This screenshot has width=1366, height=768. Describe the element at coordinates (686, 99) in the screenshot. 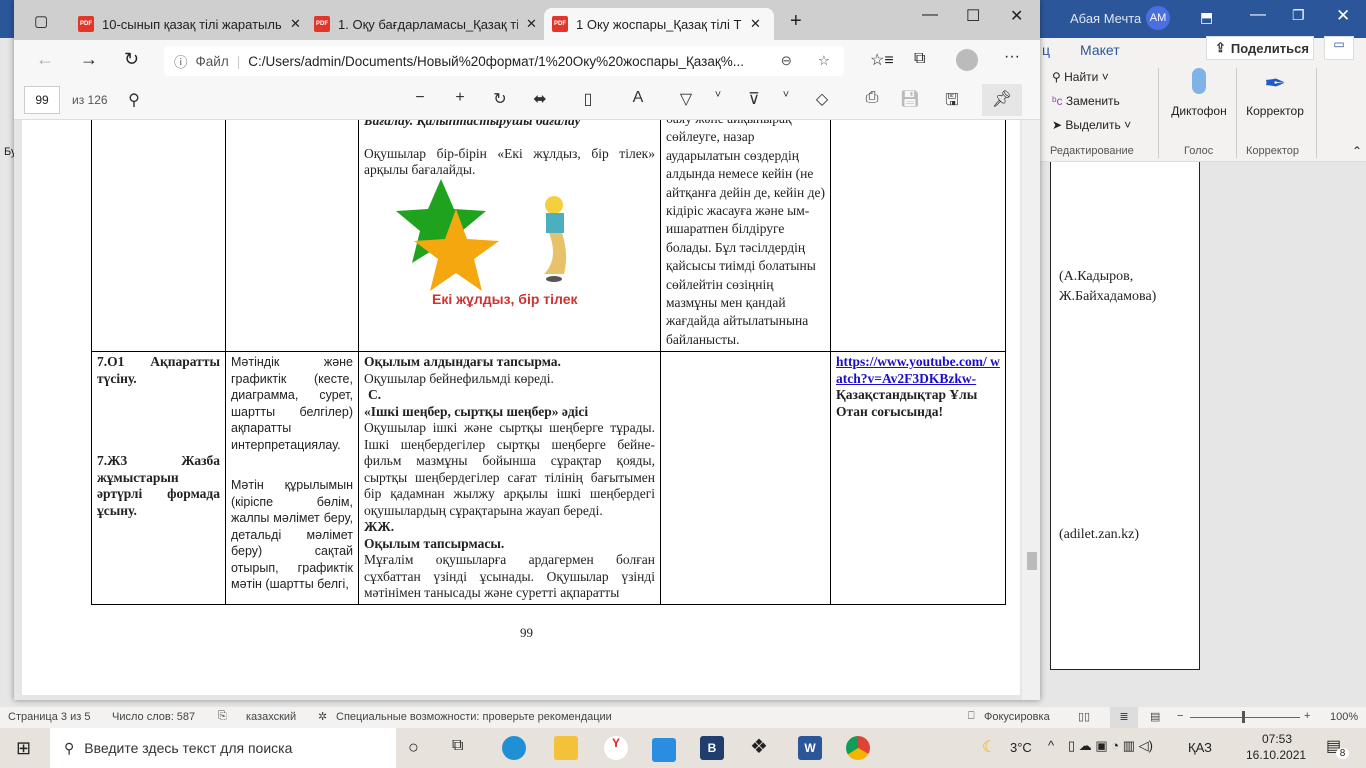

I see `draw-icon: ▽` at that location.